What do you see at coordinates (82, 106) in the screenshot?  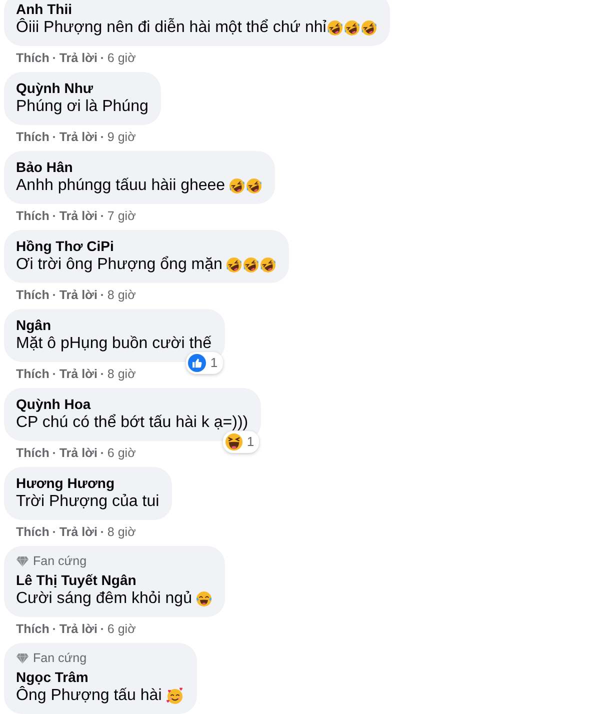 I see `comment-text: Phúng ơi là Phúng` at bounding box center [82, 106].